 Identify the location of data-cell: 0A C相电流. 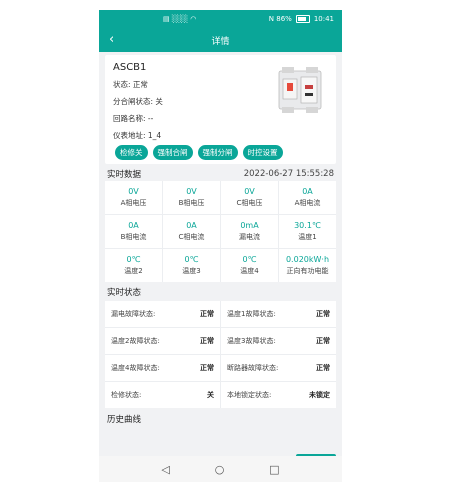
(191, 231).